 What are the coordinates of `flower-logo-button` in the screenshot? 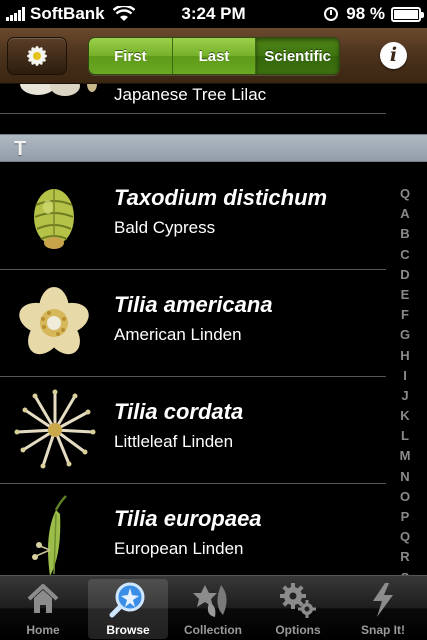 It's located at (37, 56).